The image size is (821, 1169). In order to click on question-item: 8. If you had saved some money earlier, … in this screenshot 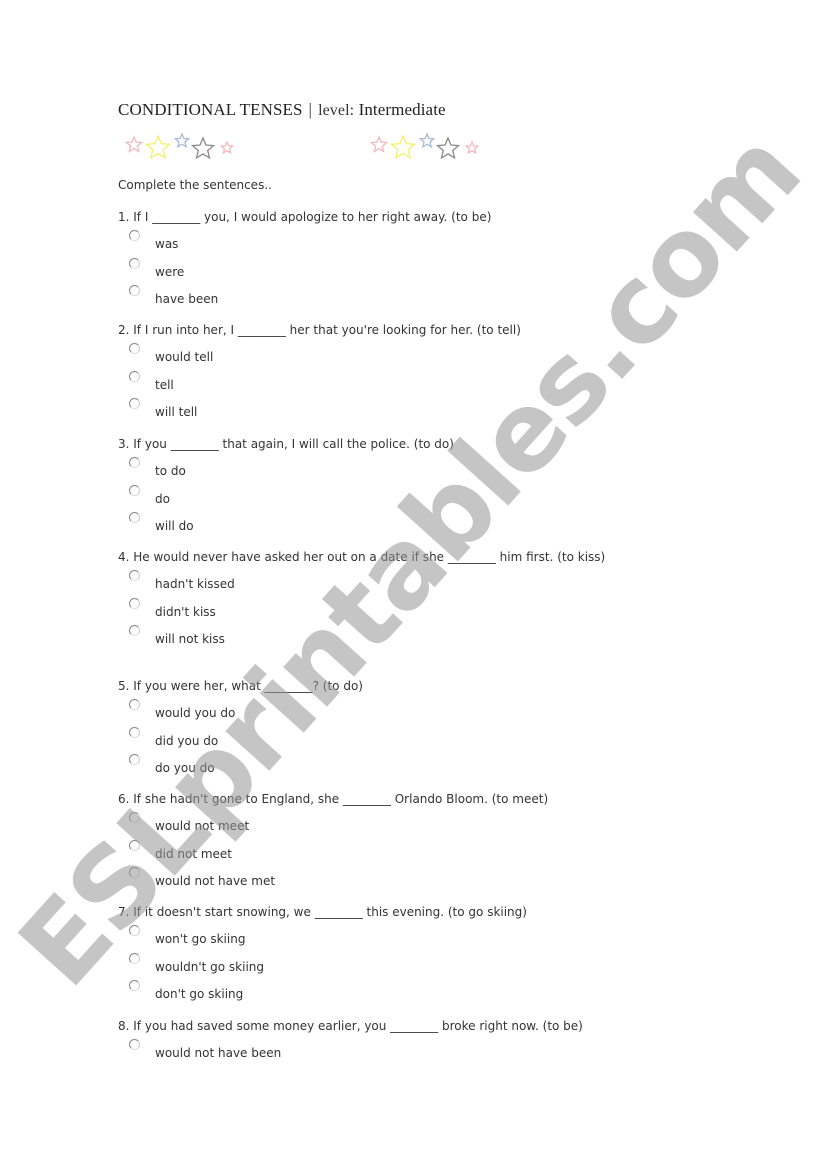, I will do `click(350, 1040)`.